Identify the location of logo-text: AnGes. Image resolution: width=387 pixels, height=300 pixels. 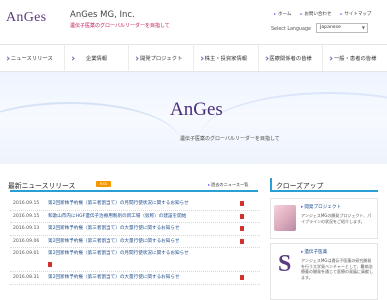
(26, 17).